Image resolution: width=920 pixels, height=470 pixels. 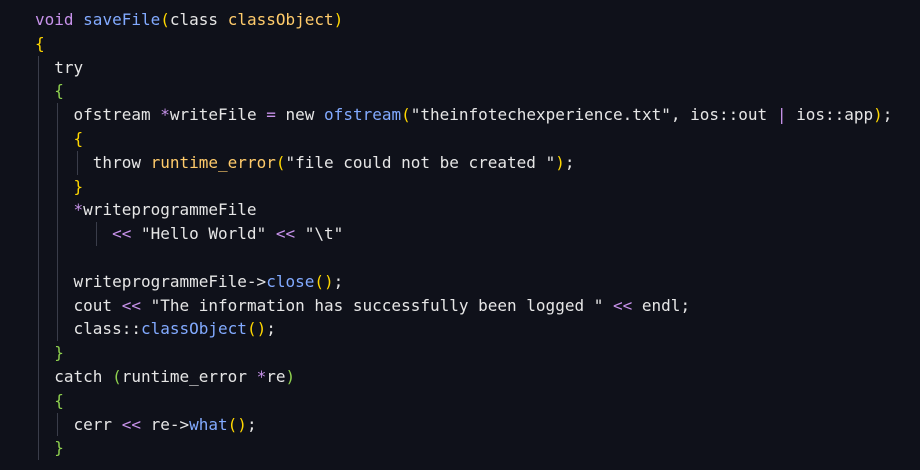 What do you see at coordinates (878, 115) in the screenshot?
I see `code-token: )` at bounding box center [878, 115].